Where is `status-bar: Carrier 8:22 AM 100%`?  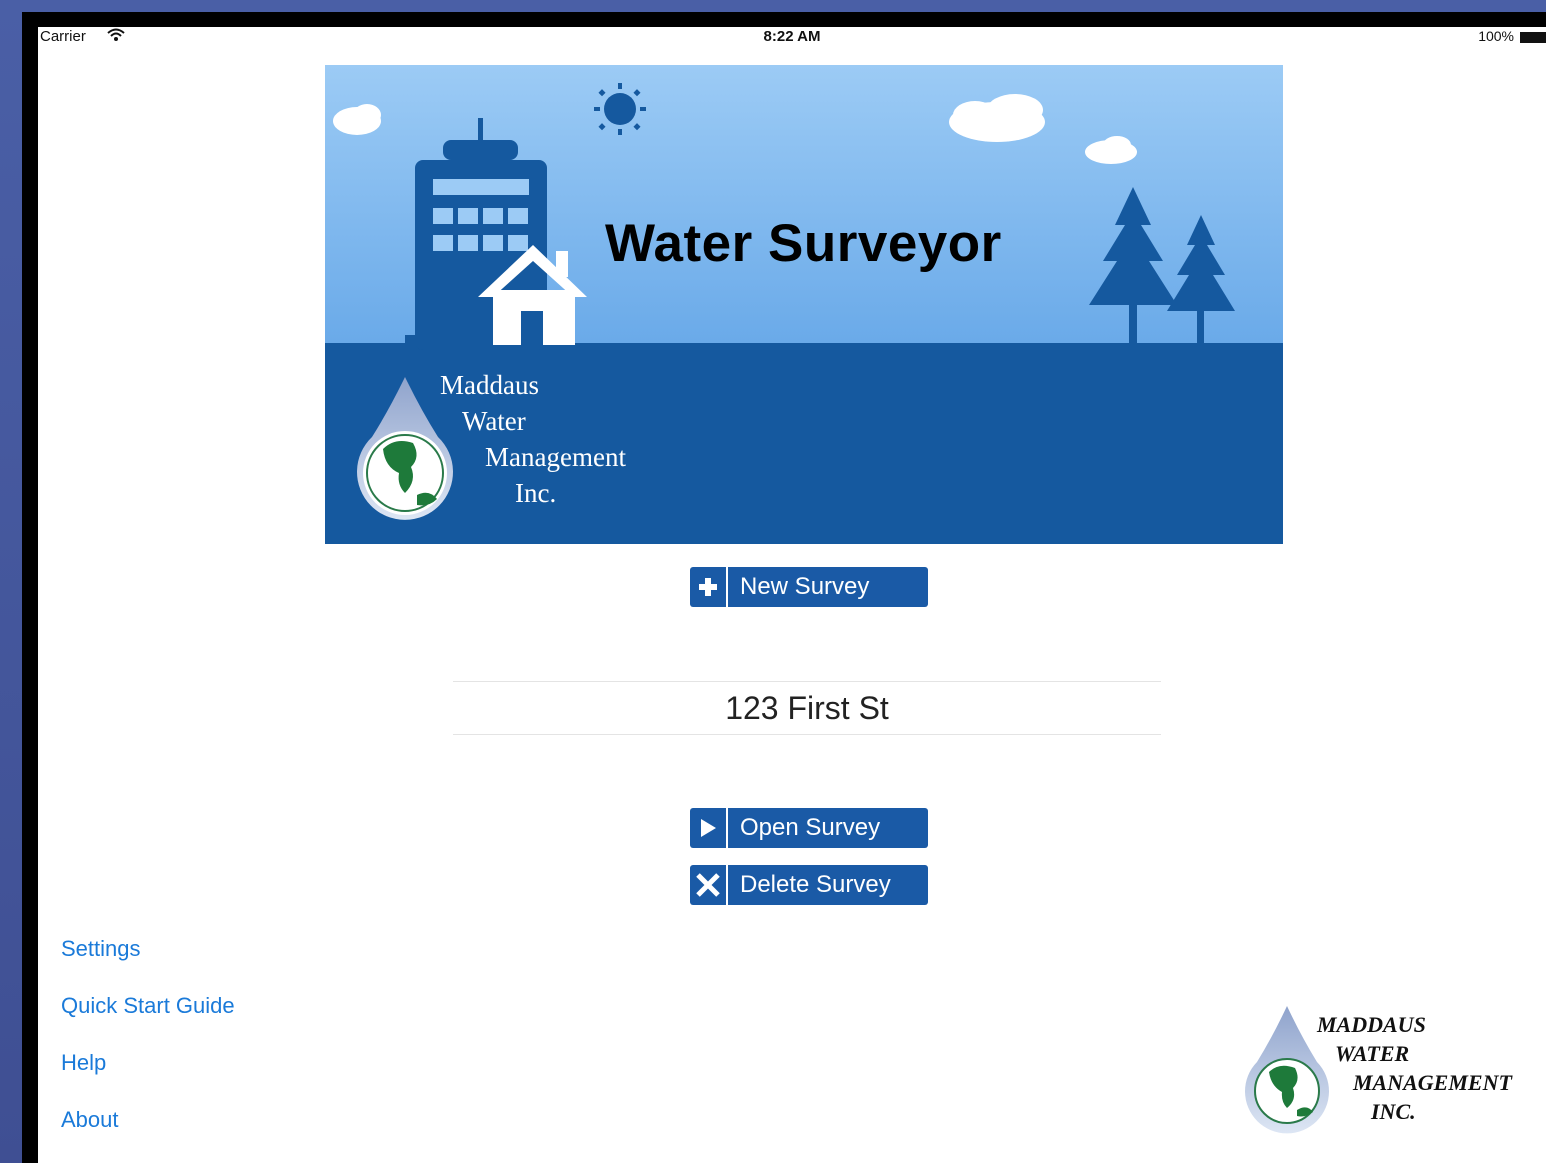
status-bar: Carrier 8:22 AM 100% is located at coordinates (792, 38).